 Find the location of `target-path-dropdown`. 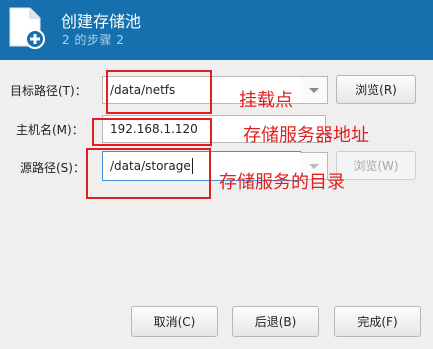

target-path-dropdown is located at coordinates (314, 90).